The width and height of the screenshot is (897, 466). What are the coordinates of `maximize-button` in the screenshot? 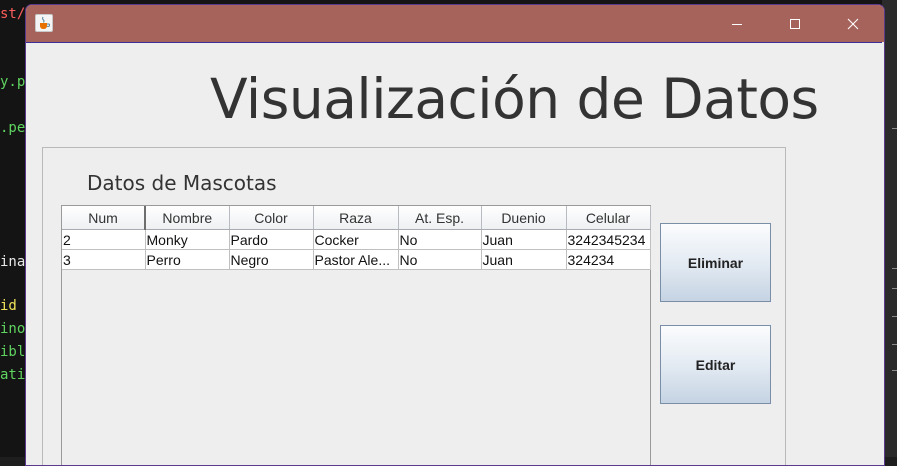 It's located at (795, 23).